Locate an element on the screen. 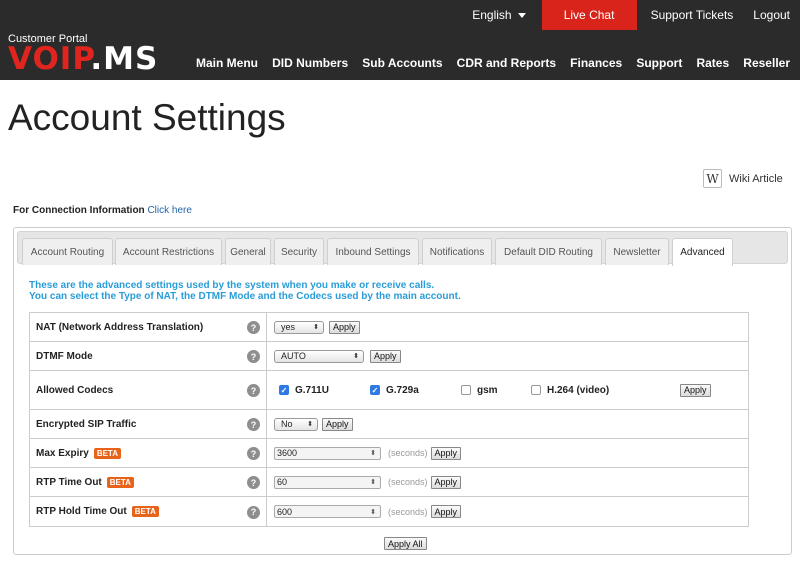 The height and width of the screenshot is (565, 800). max-expiry-value-cell: 3600 ⬍ (seconds) Apply is located at coordinates (507, 453).